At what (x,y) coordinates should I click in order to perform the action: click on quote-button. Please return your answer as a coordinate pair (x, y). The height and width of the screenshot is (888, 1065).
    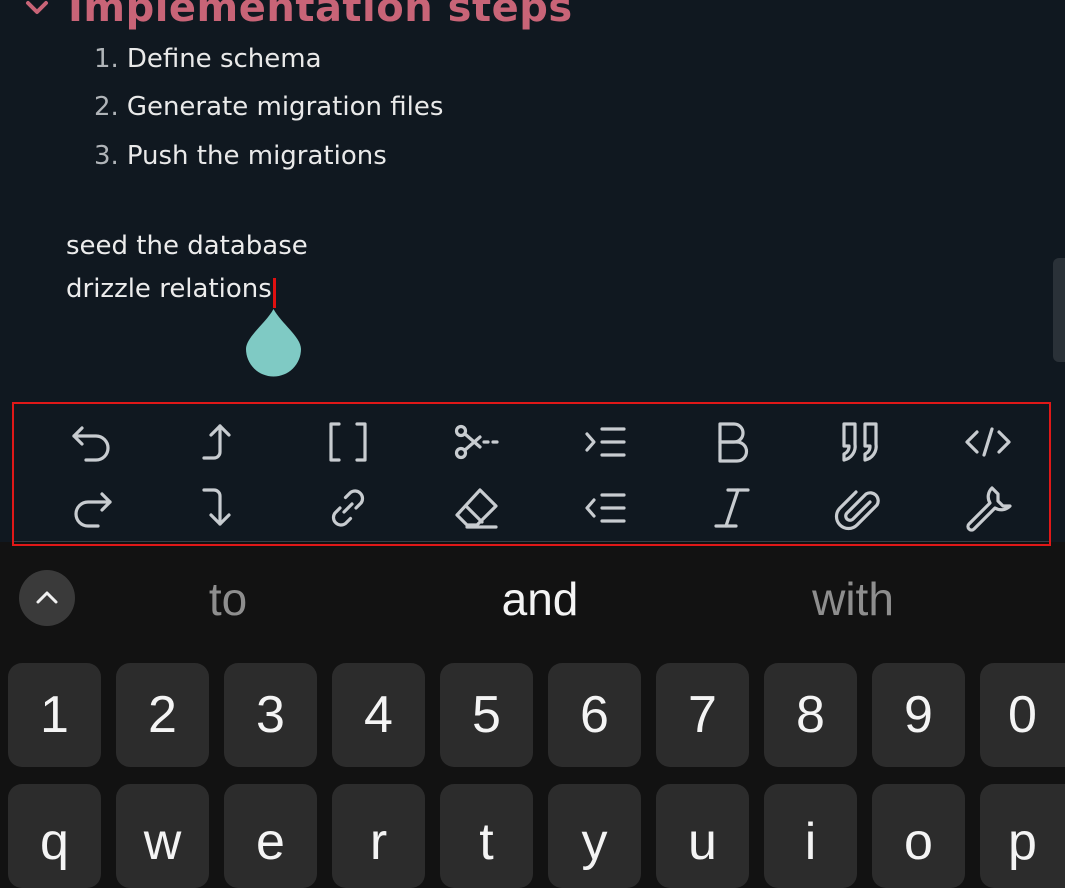
    Looking at the image, I should click on (860, 442).